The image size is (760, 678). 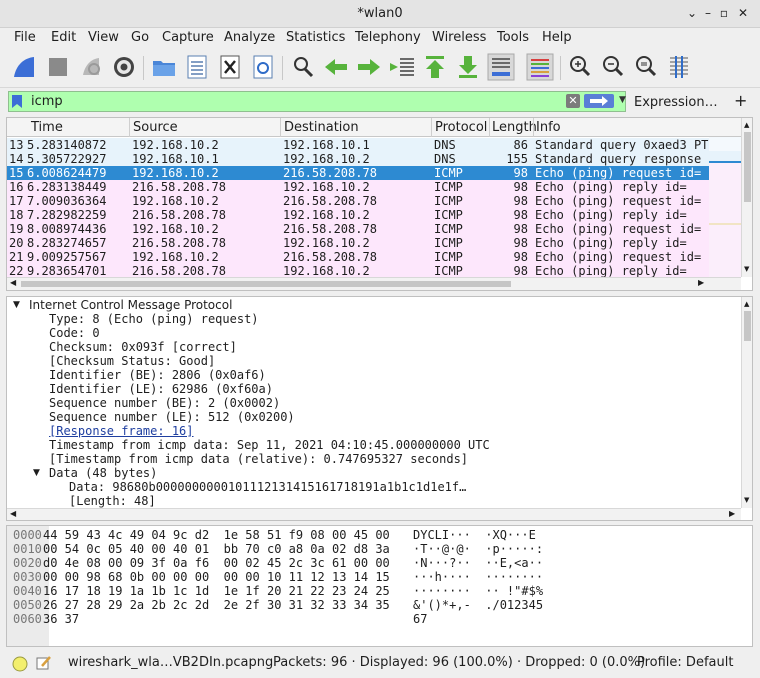 I want to click on menu-wireless: Wireless, so click(x=459, y=37).